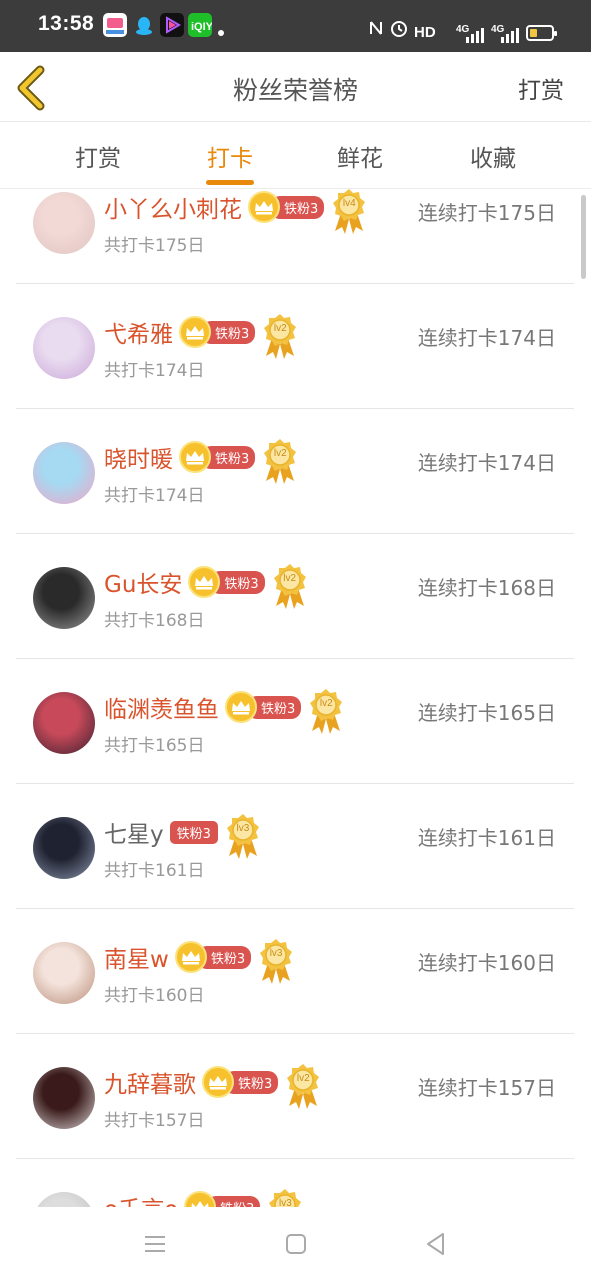  Describe the element at coordinates (583, 237) in the screenshot. I see `scrollbar` at that location.